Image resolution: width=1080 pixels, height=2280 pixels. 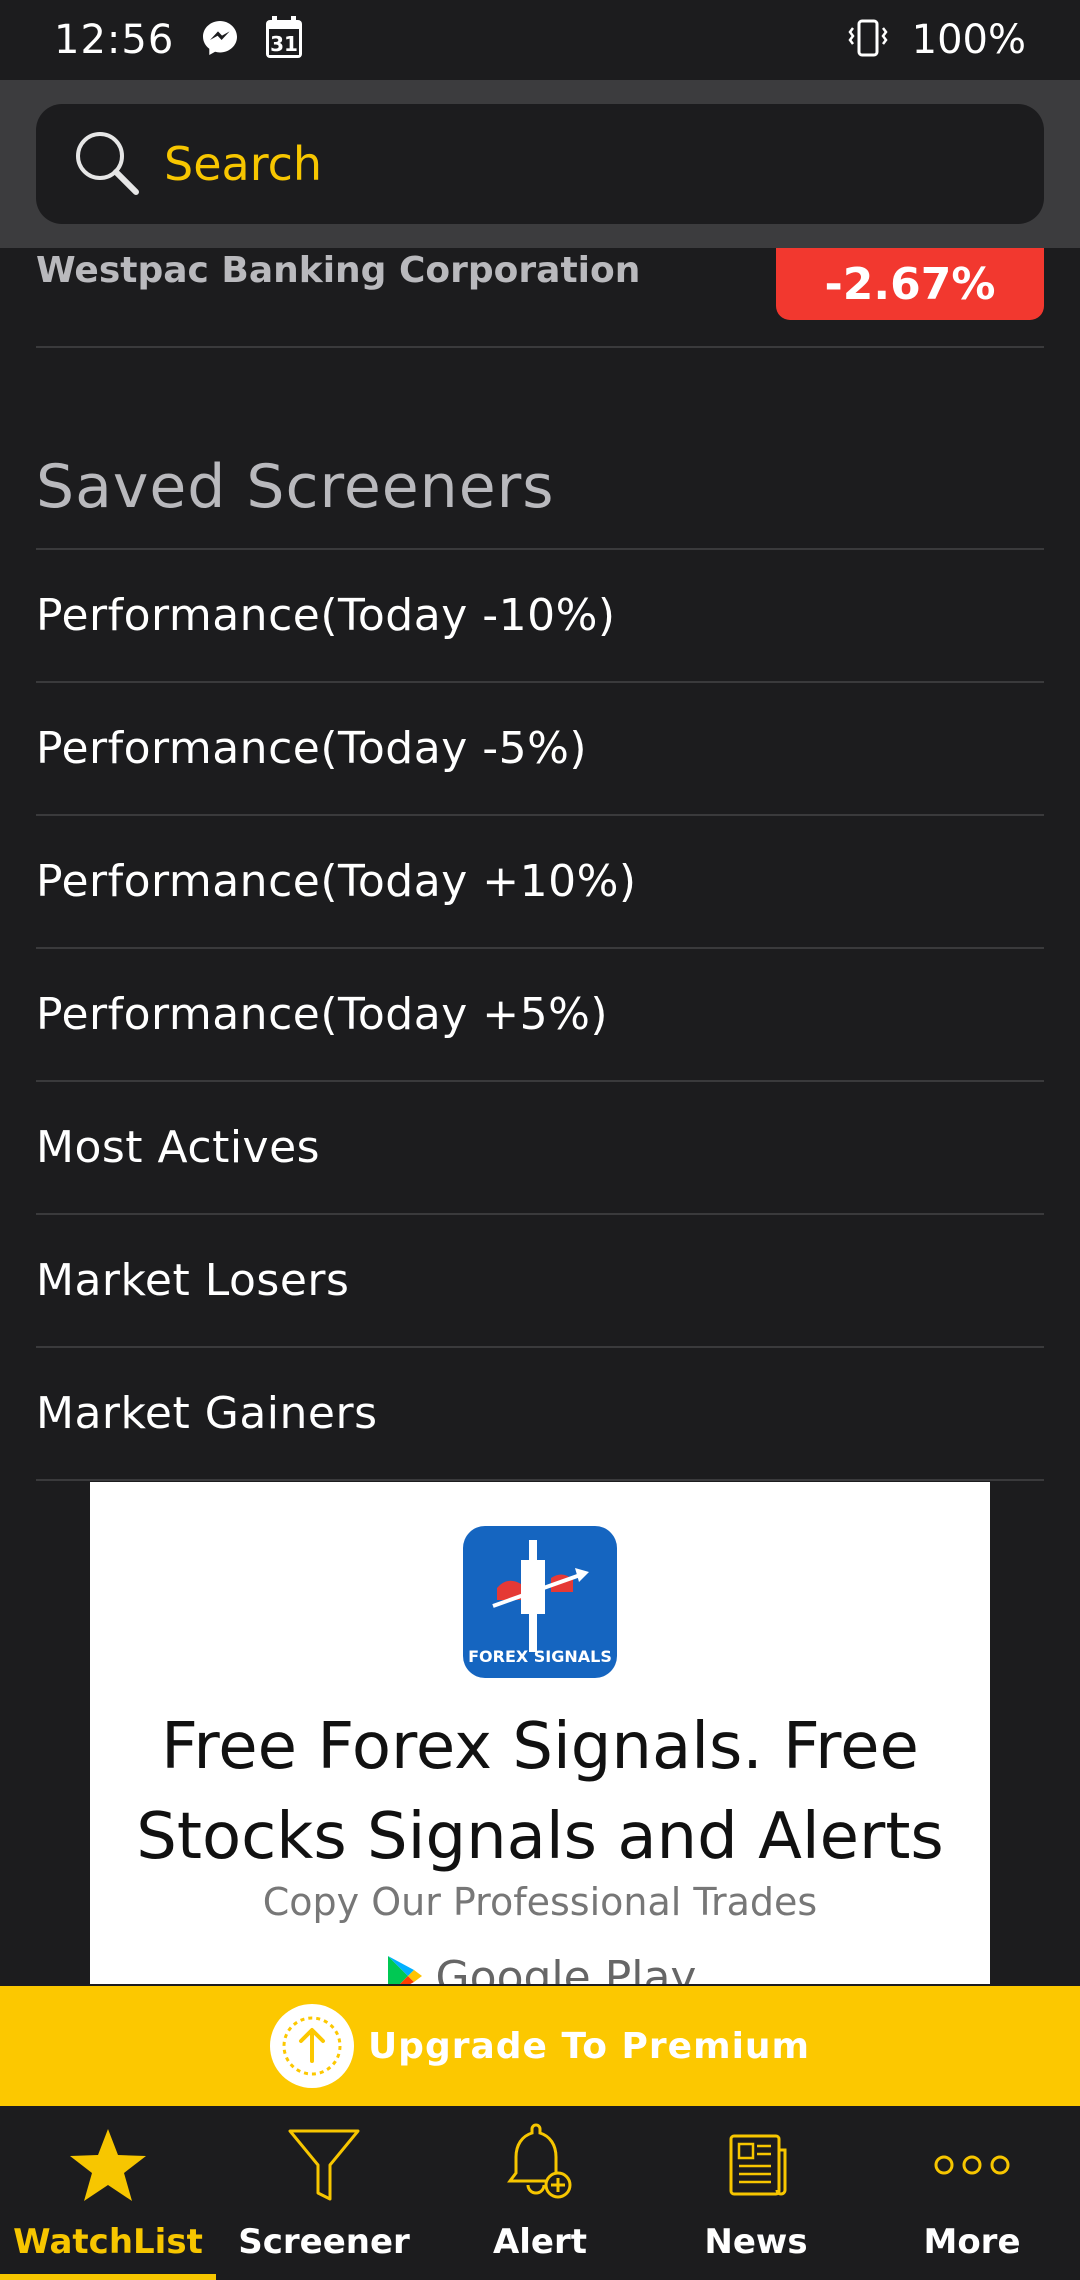 I want to click on watchlist-row: Westpac Banking Corporation -2.67%, so click(x=540, y=298).